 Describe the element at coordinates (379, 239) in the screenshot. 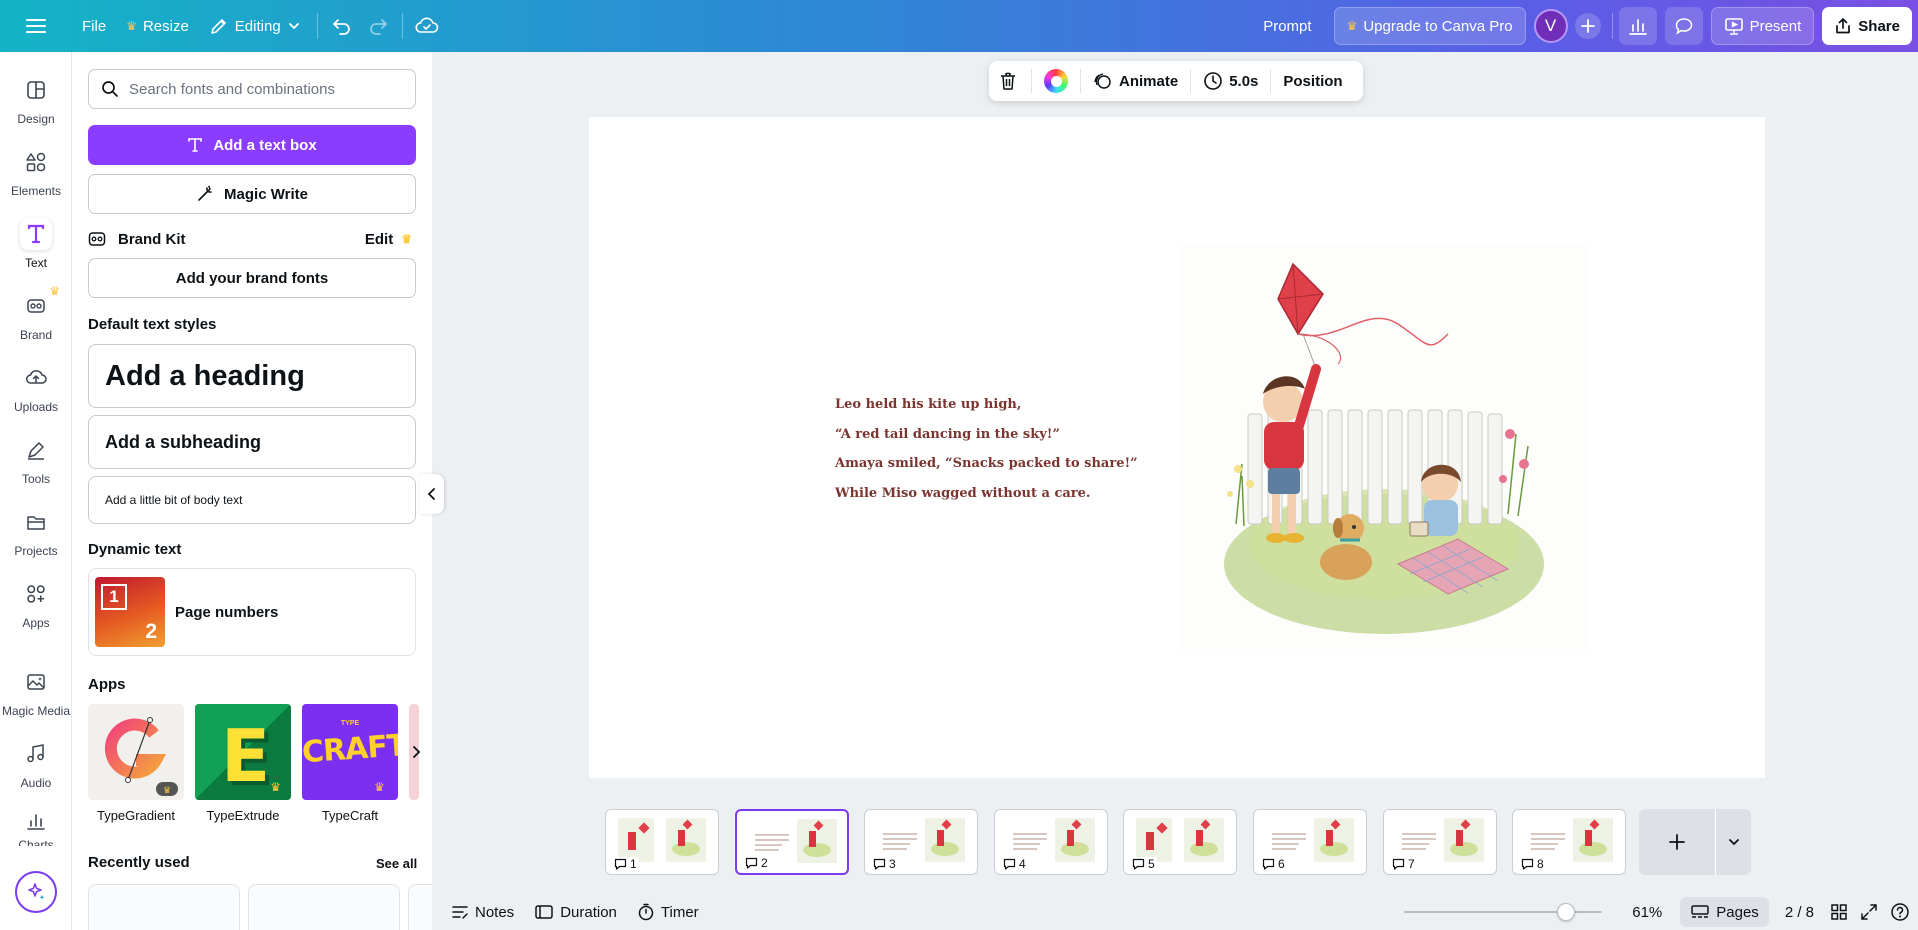

I see `brand-kit-edit-link: Edit` at that location.